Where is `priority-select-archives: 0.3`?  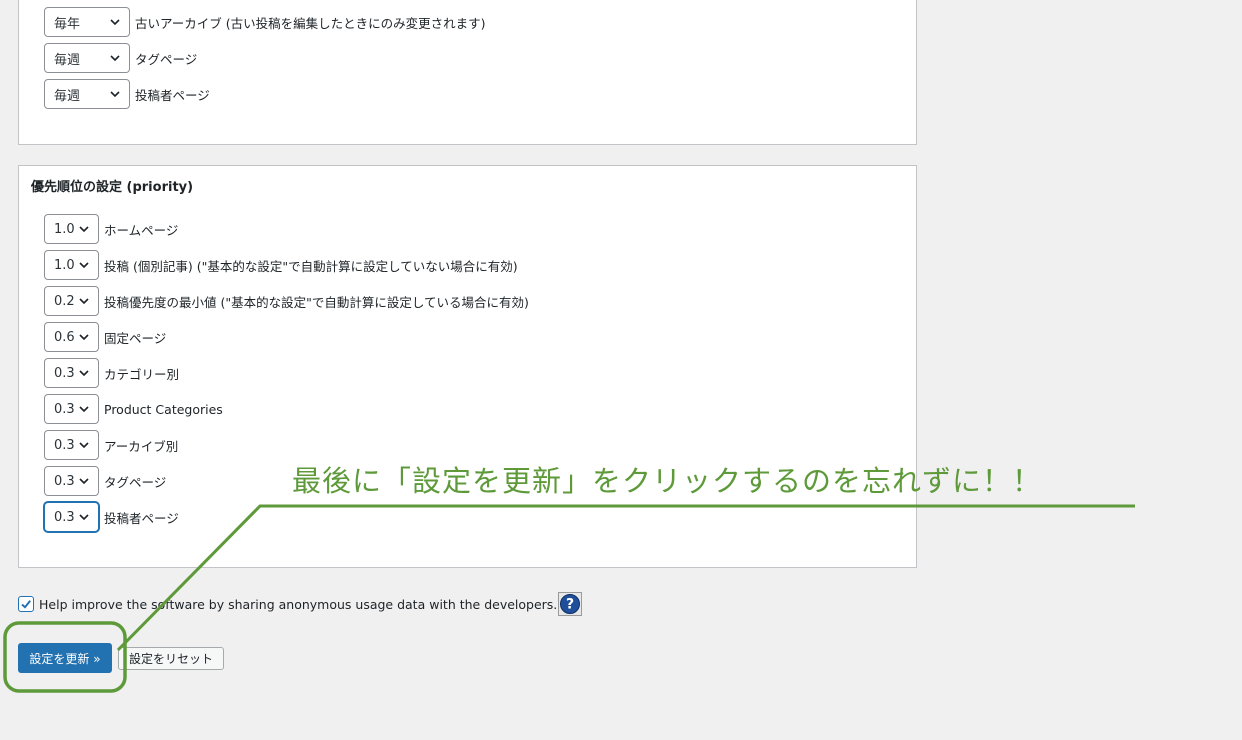
priority-select-archives: 0.3 is located at coordinates (71, 445).